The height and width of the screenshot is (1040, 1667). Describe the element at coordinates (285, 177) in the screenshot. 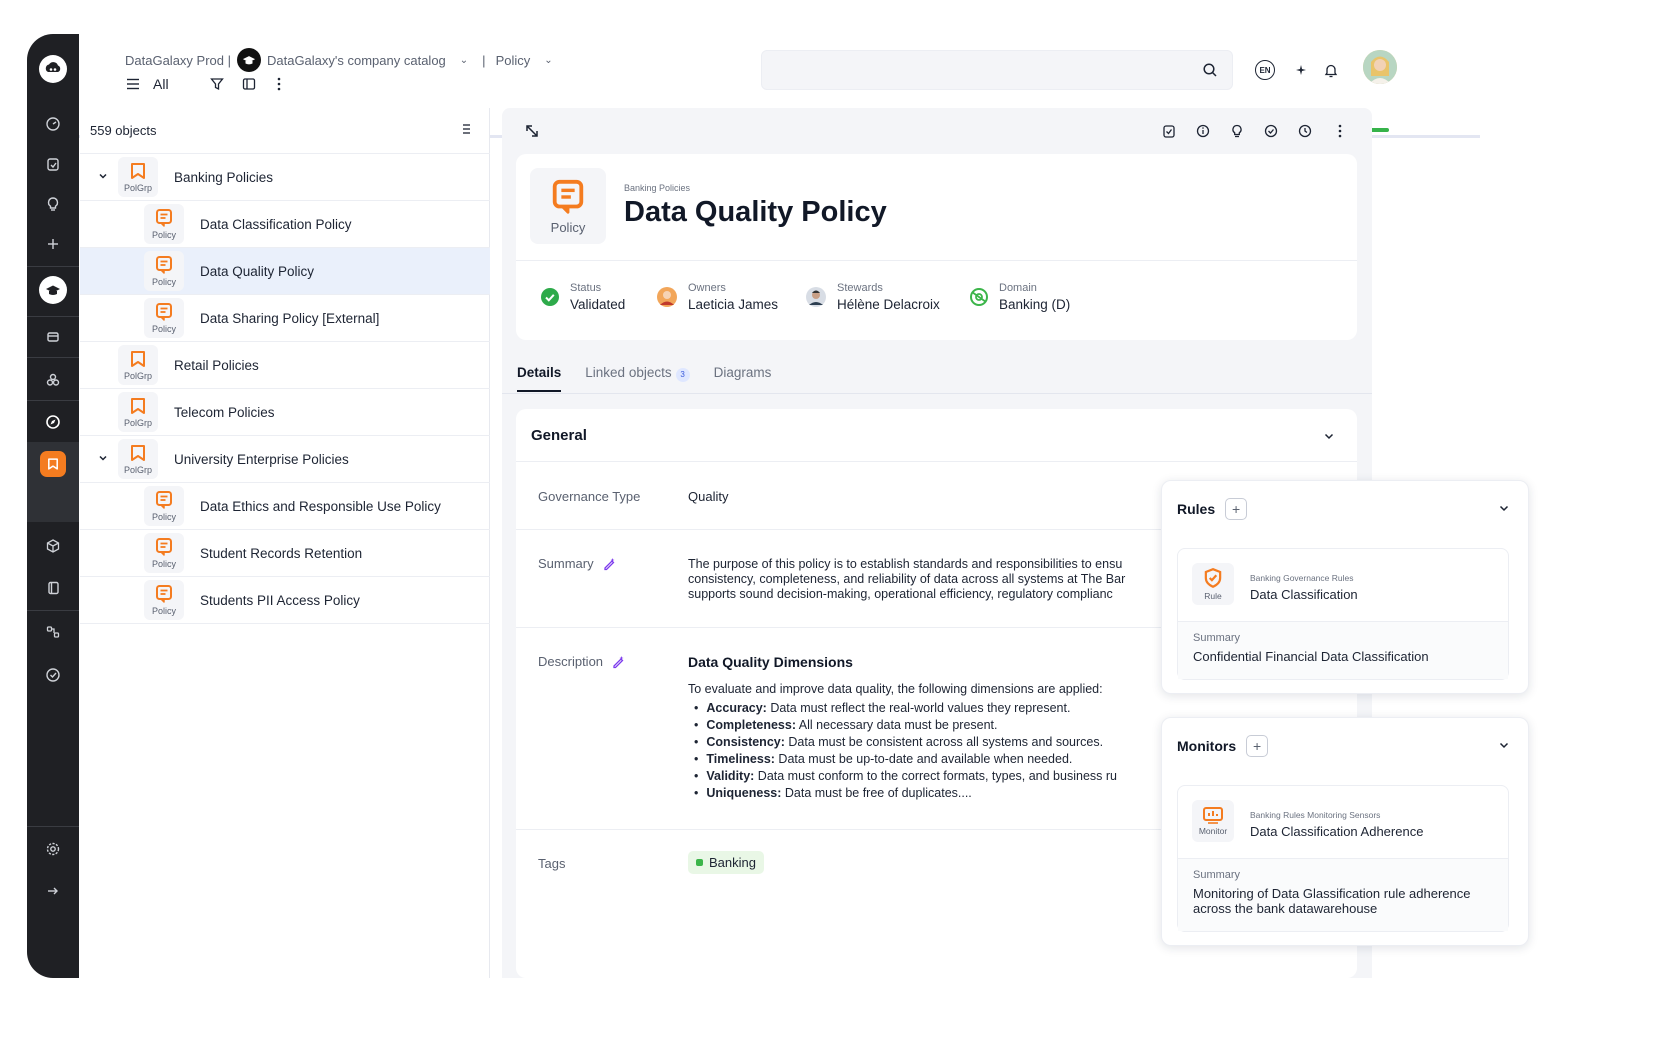

I see `tree-row: PolGrp Banking Policies` at that location.